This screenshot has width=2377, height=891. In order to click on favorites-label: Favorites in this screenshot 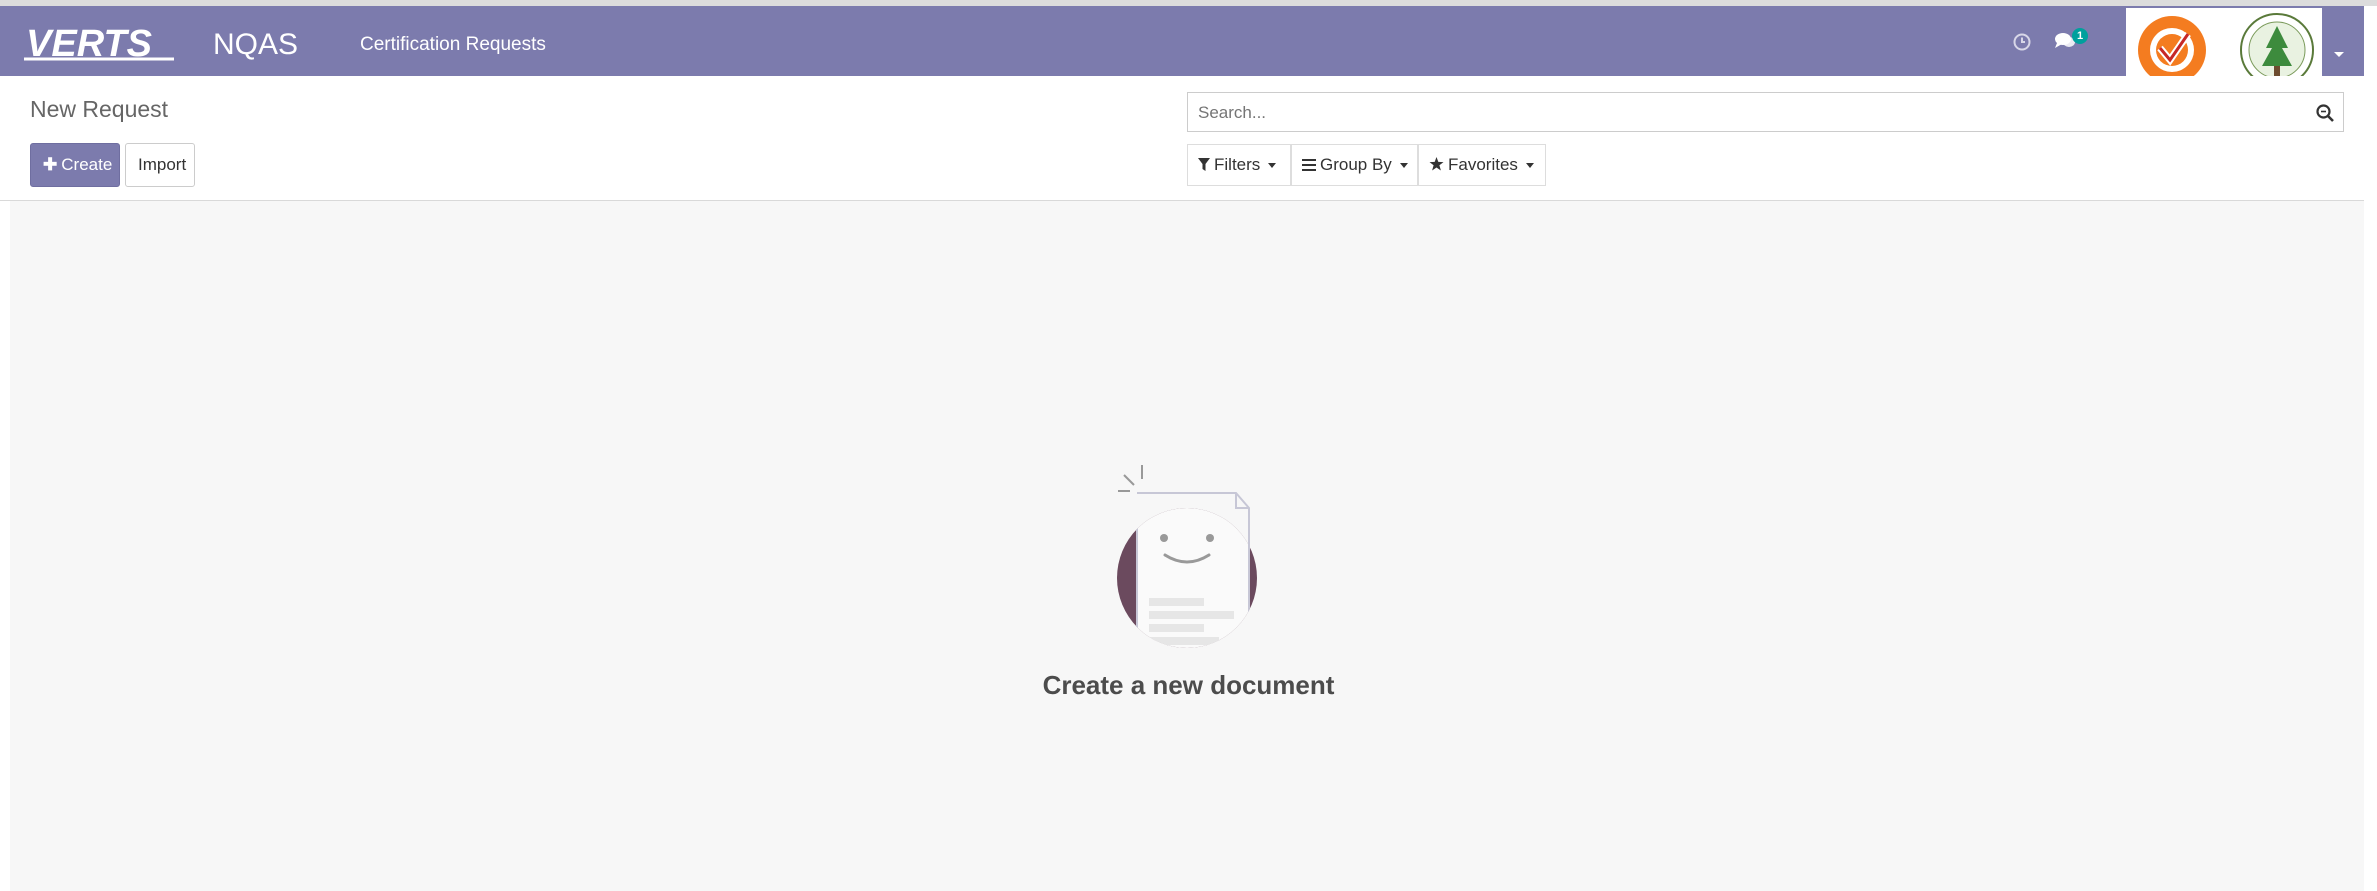, I will do `click(1483, 164)`.